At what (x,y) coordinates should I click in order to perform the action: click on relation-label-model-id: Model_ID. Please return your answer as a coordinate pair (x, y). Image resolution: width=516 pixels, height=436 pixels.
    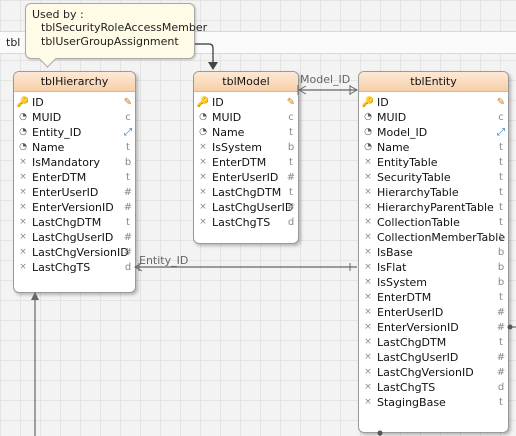
    Looking at the image, I should click on (325, 79).